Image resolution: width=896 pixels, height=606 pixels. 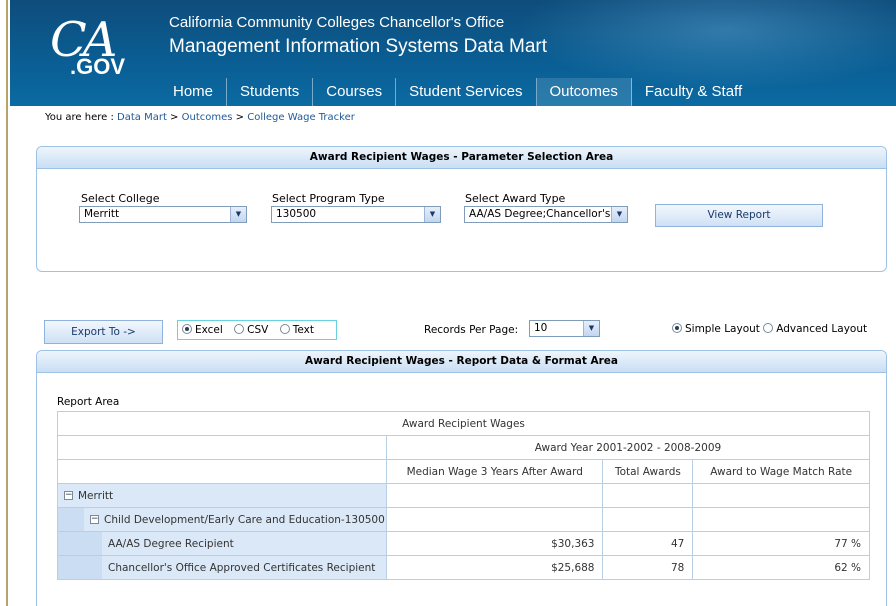 What do you see at coordinates (584, 92) in the screenshot?
I see `nav-outcomes: Outcomes` at bounding box center [584, 92].